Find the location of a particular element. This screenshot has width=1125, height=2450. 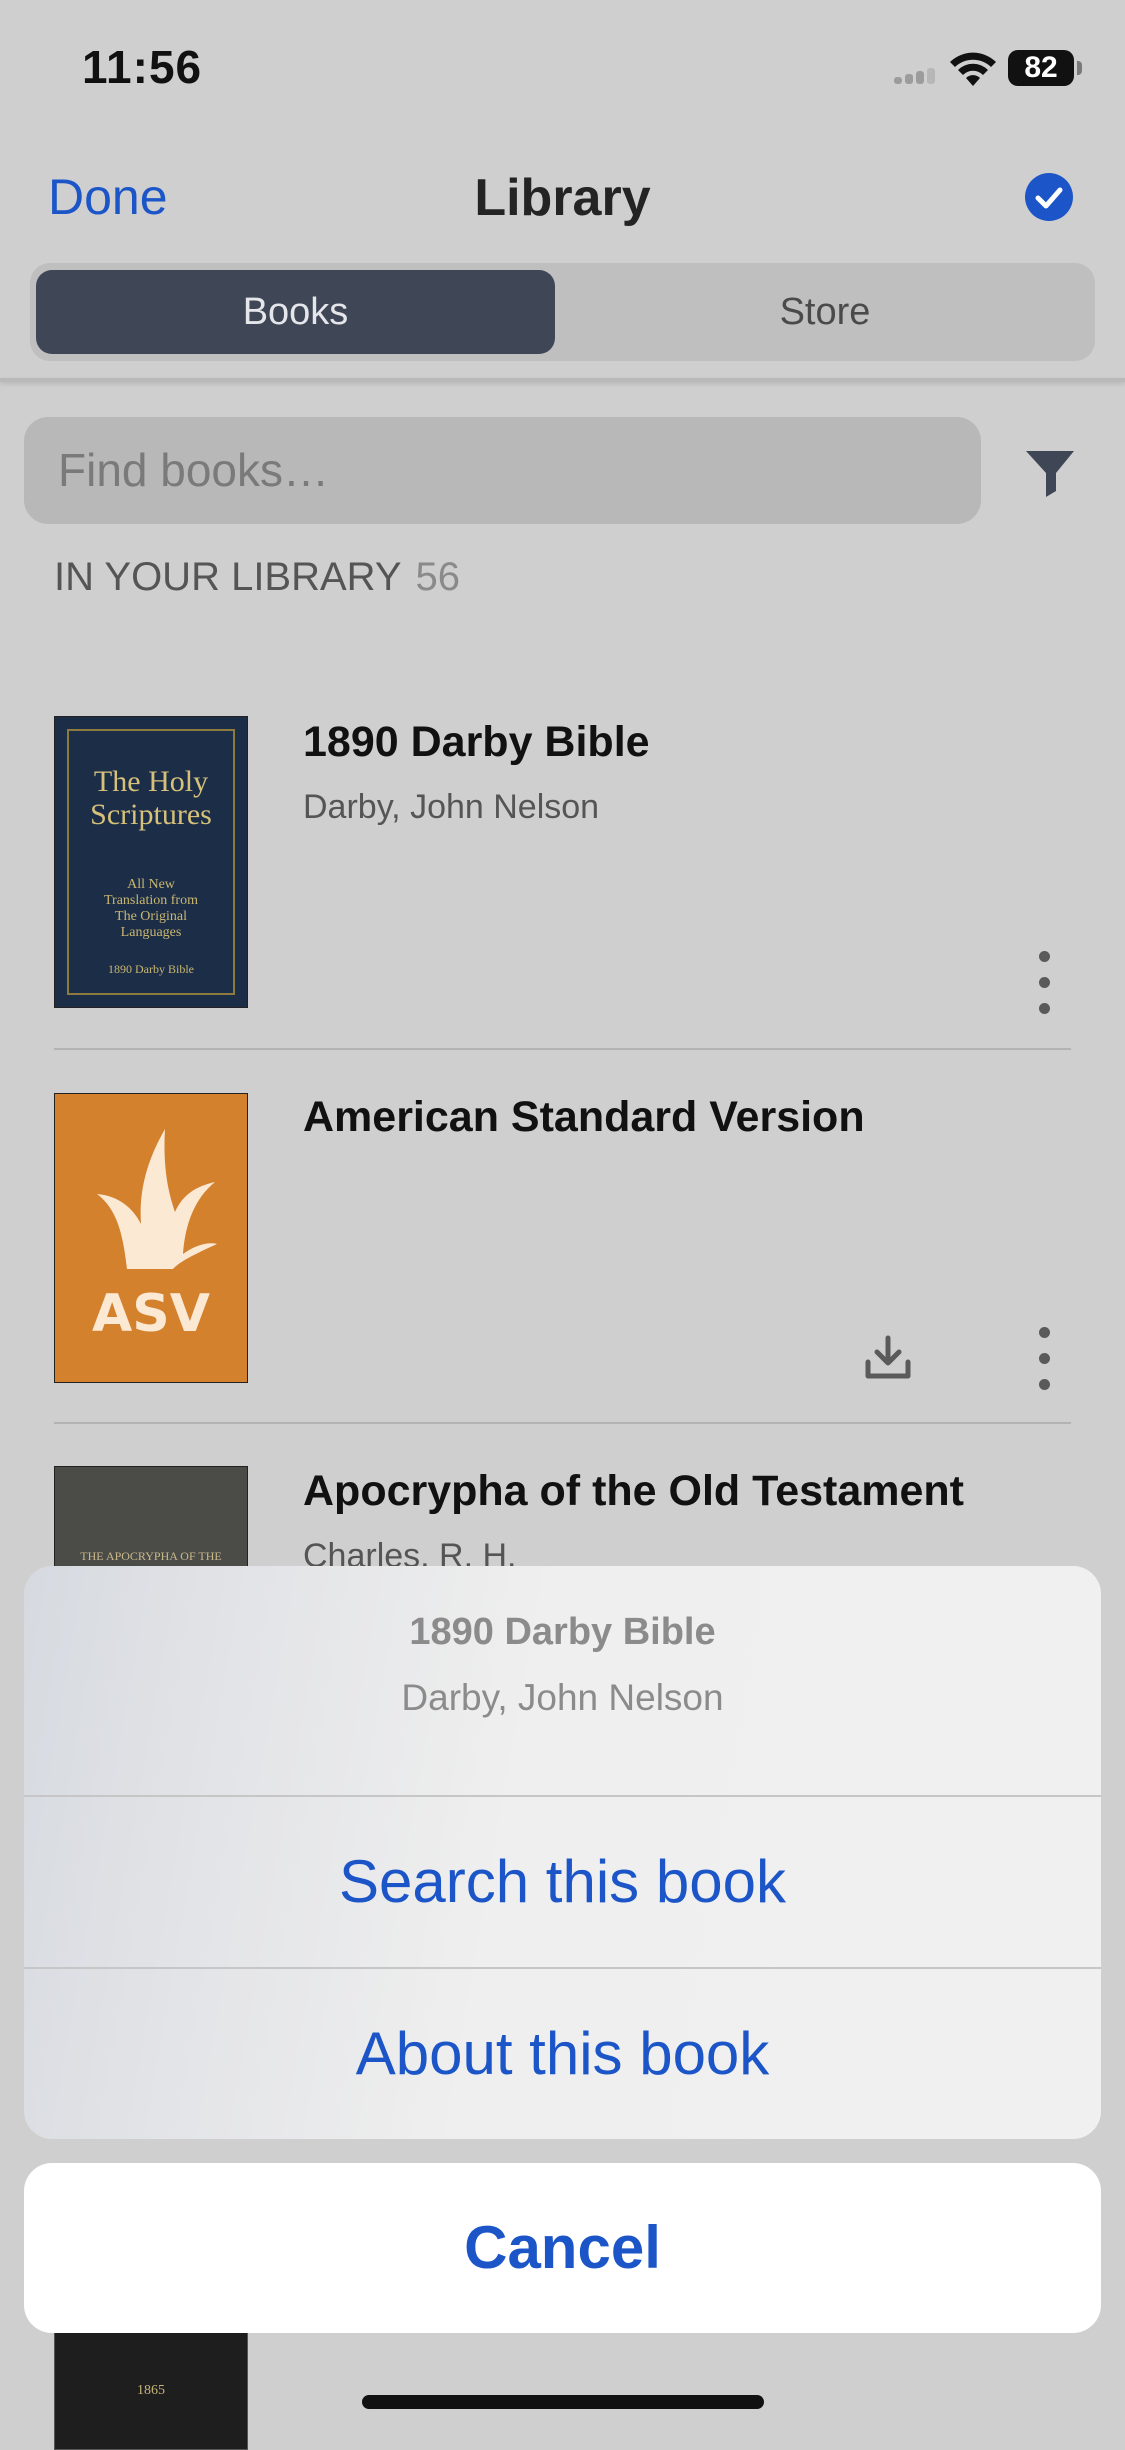

book-cover-partial: 1865 is located at coordinates (151, 2390).